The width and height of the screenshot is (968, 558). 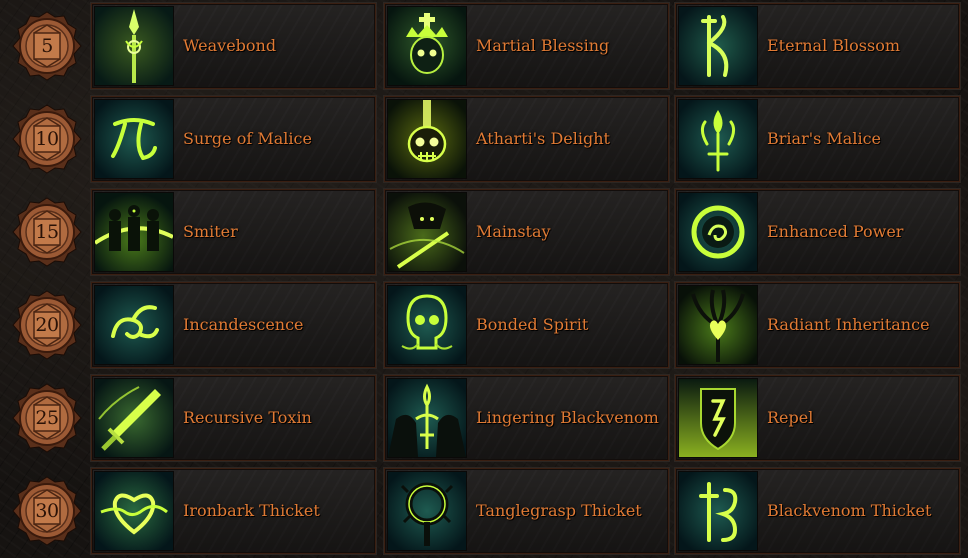 What do you see at coordinates (230, 45) in the screenshot?
I see `skill-name: Weavebond` at bounding box center [230, 45].